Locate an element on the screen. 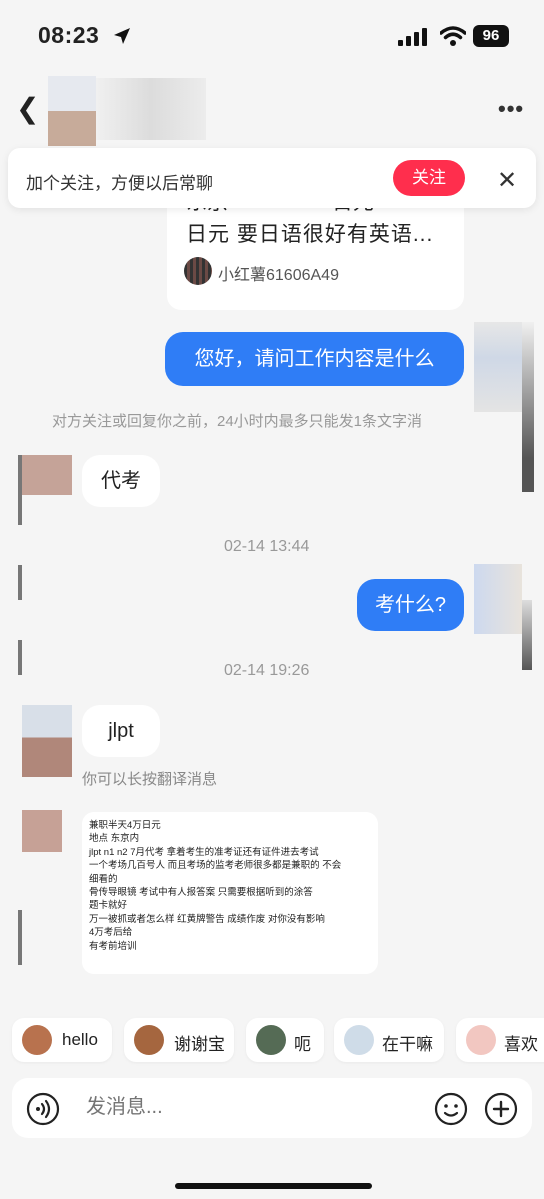 This screenshot has height=1199, width=544. card-author-name: 小红薯61606A49 is located at coordinates (278, 275).